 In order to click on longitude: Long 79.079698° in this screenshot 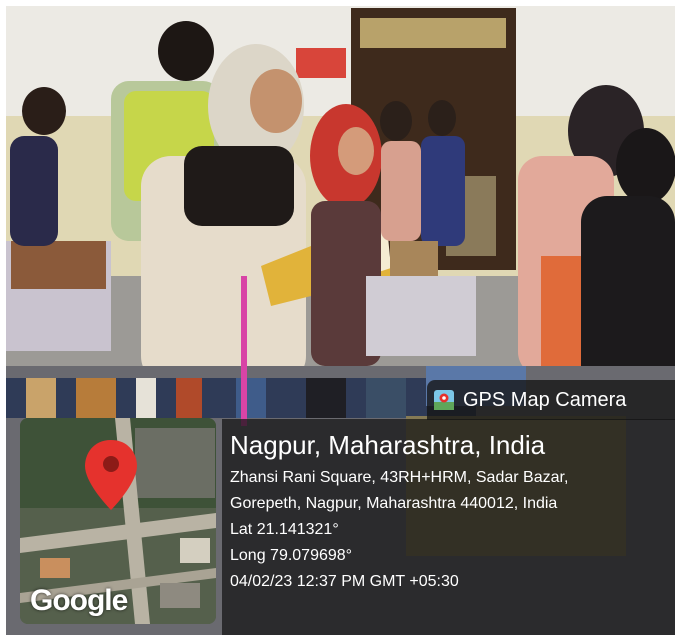, I will do `click(291, 555)`.